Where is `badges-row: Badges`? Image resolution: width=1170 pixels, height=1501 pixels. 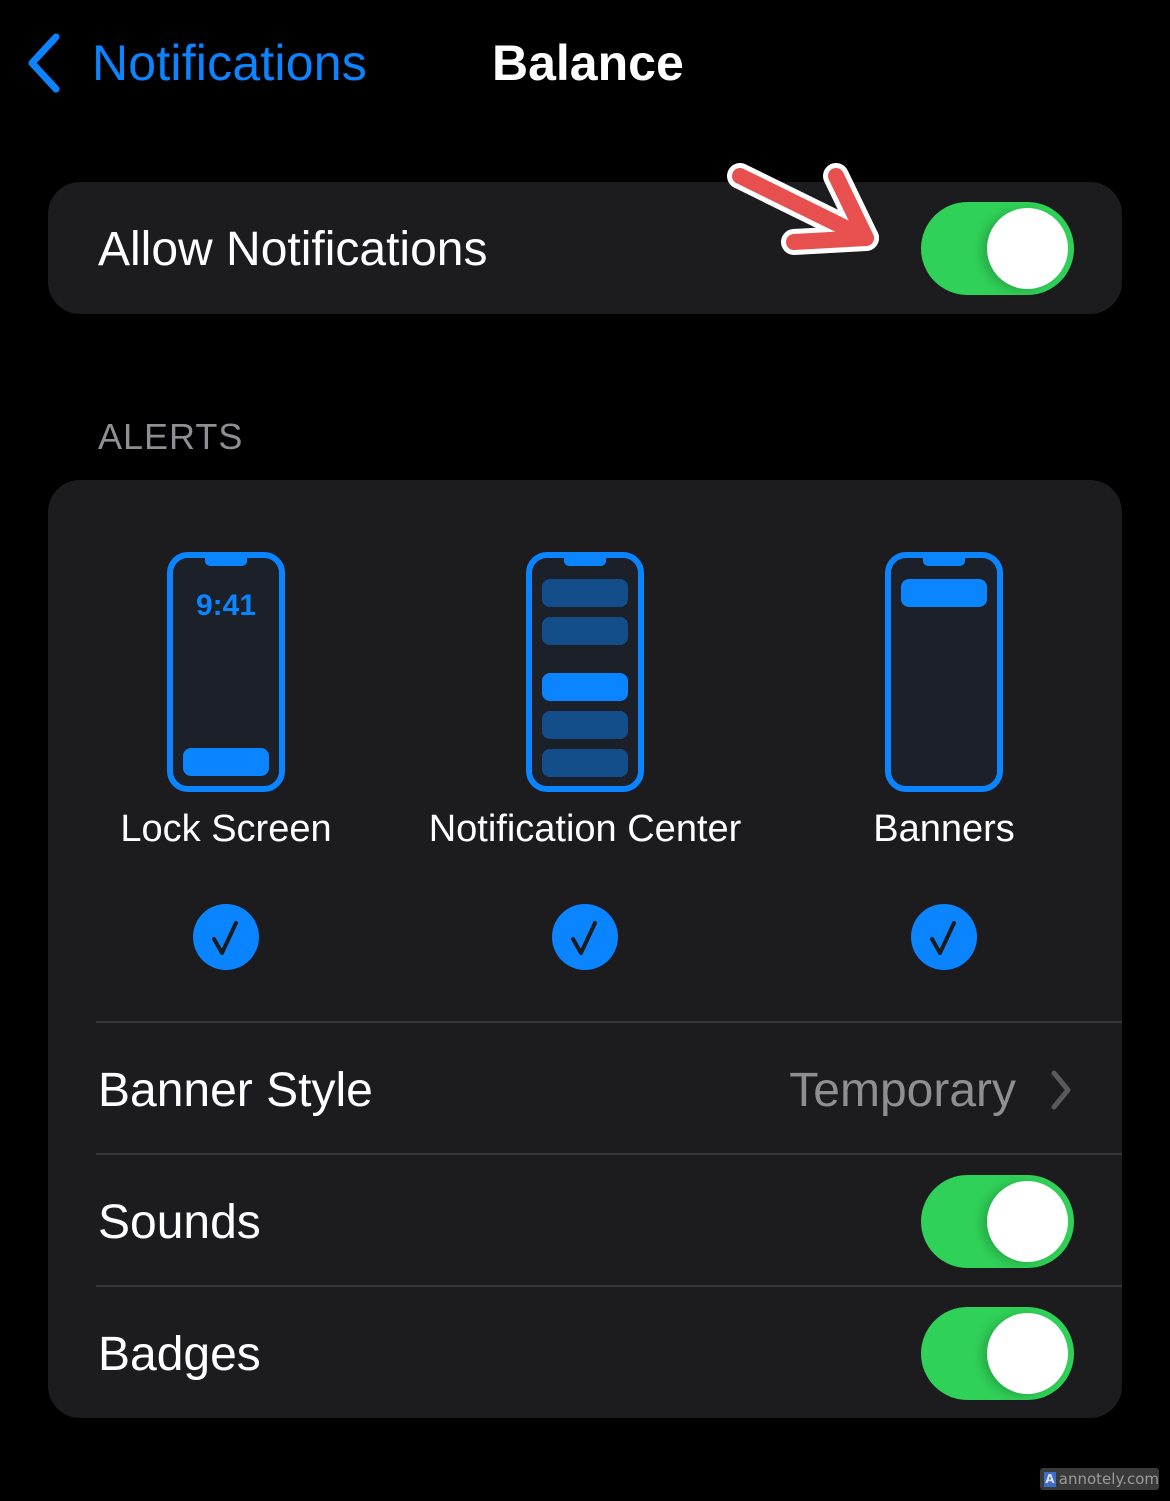 badges-row: Badges is located at coordinates (585, 1352).